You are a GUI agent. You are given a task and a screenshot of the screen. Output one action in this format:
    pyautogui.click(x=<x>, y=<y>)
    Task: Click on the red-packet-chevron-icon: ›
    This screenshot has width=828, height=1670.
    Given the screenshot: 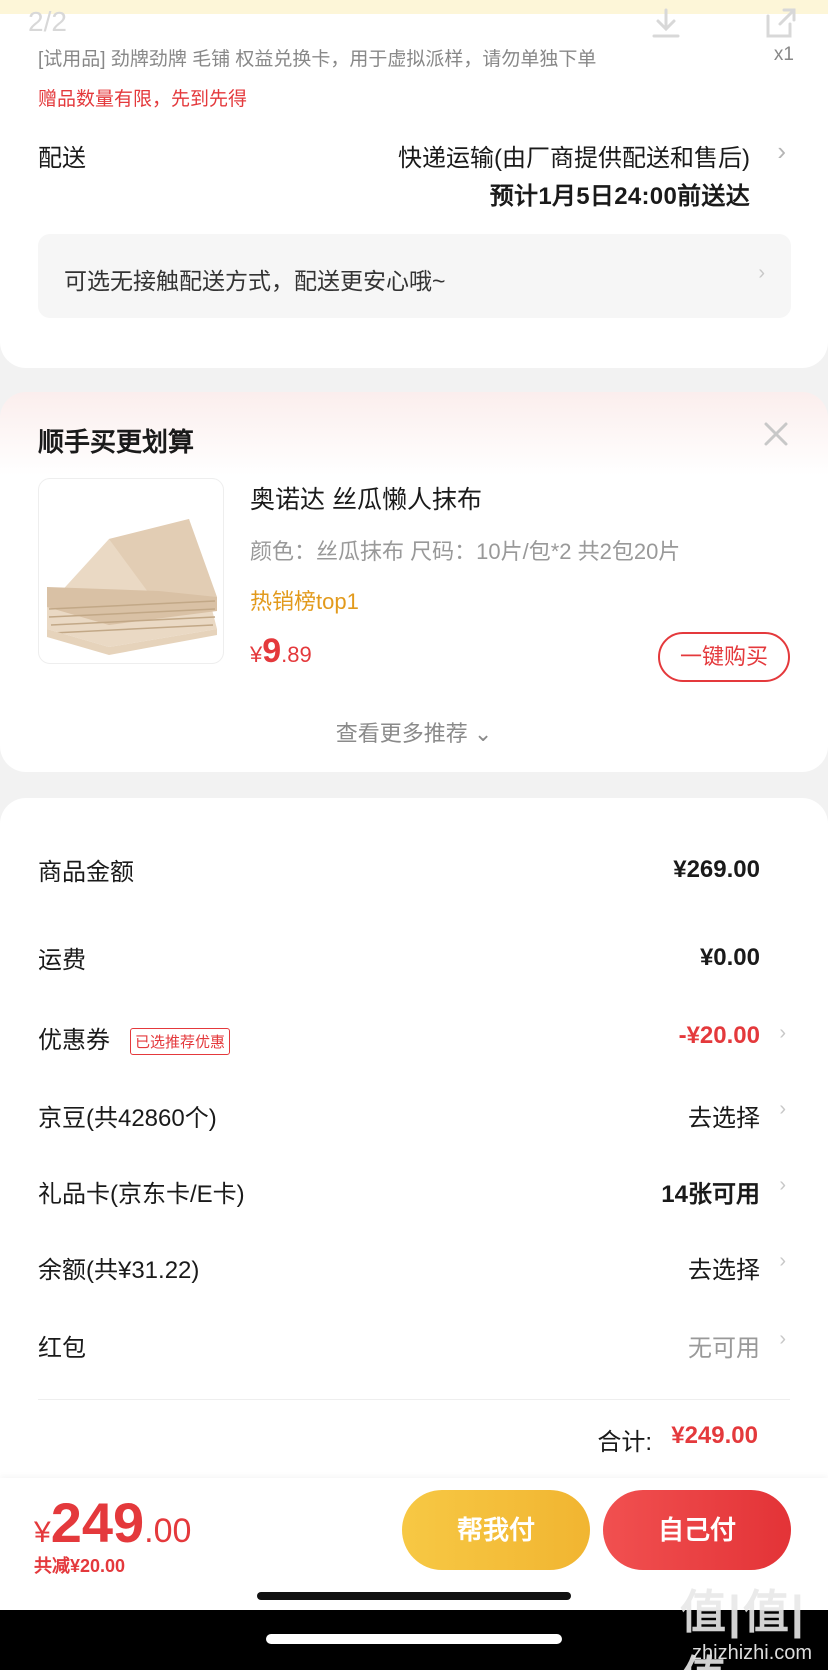 What is the action you would take?
    pyautogui.click(x=782, y=1339)
    